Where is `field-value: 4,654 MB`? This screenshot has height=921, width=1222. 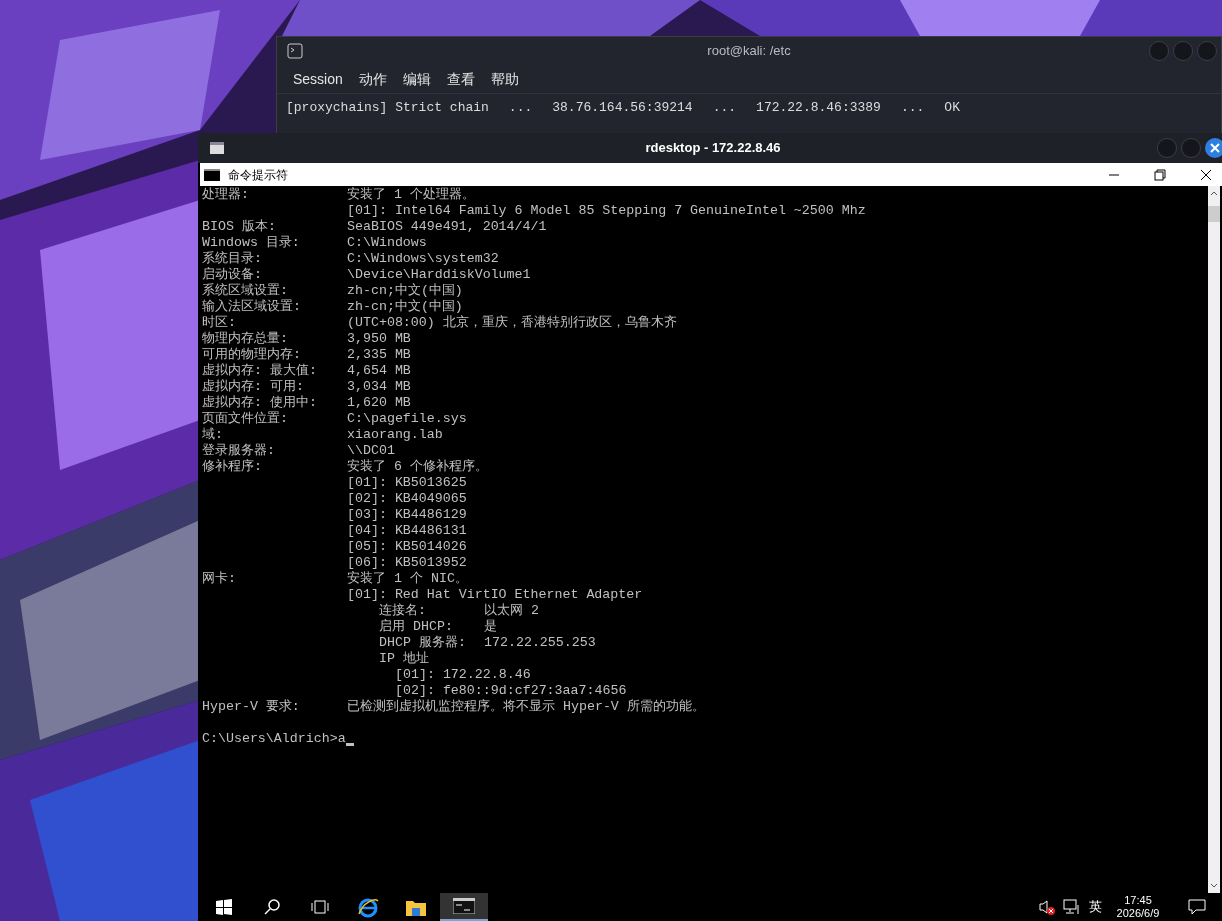
field-value: 4,654 MB is located at coordinates (379, 371).